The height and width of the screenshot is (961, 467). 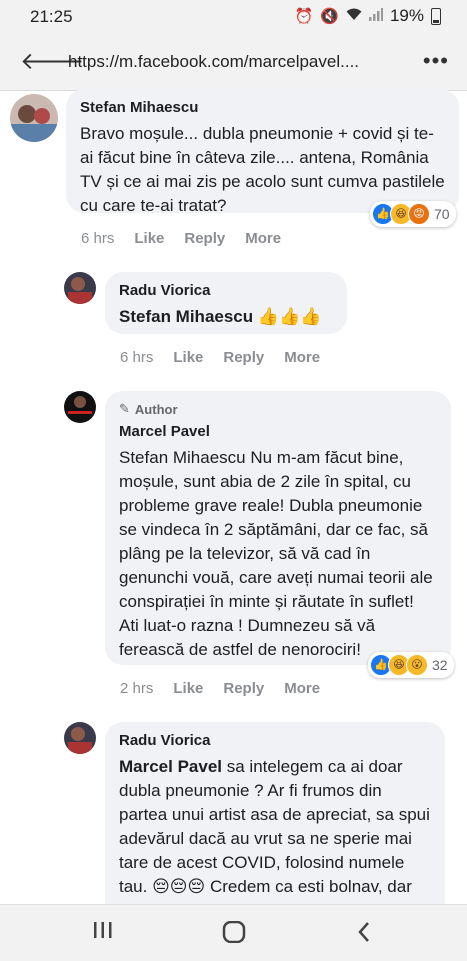 What do you see at coordinates (103, 932) in the screenshot?
I see `recent-apps-icon` at bounding box center [103, 932].